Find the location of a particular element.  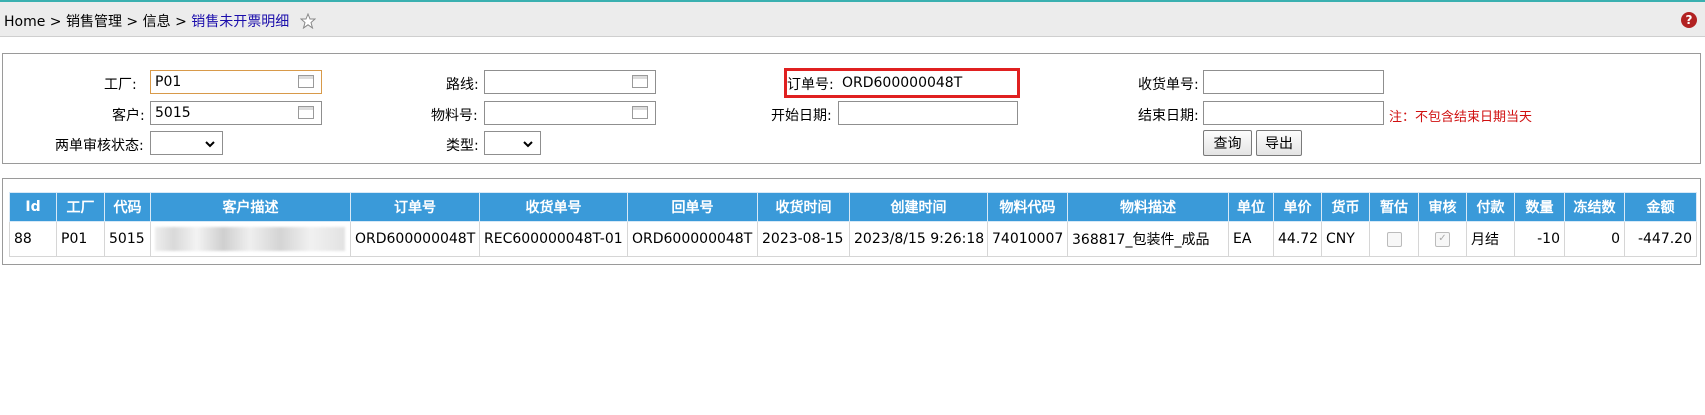

column-header: 回单号 is located at coordinates (692, 207).